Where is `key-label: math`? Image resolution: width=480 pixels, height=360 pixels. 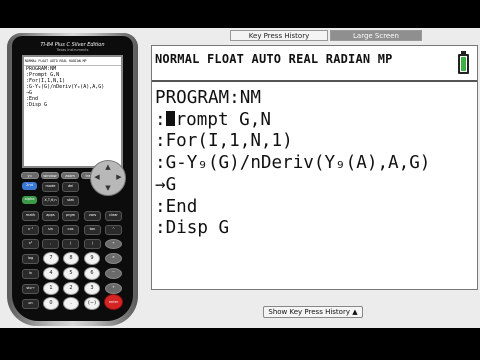 key-label: math is located at coordinates (30, 215).